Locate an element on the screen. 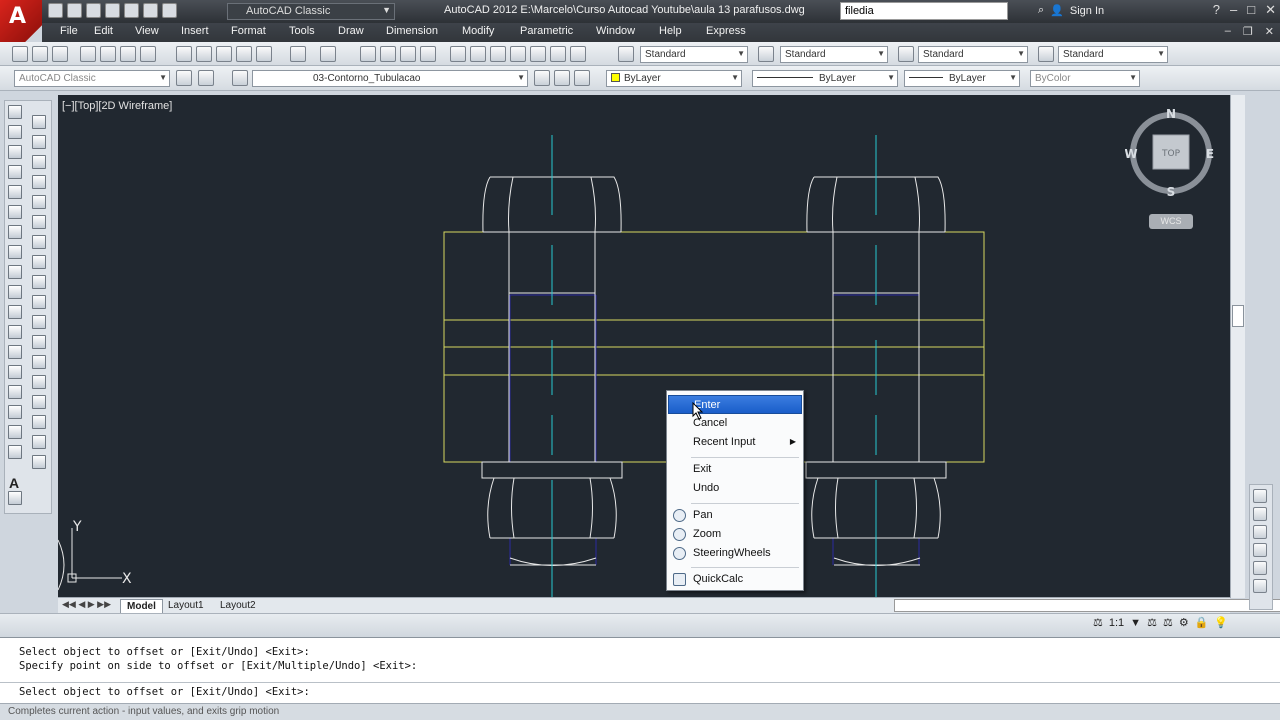 The height and width of the screenshot is (720, 1280). tool-palettes-icon is located at coordinates (498, 54).